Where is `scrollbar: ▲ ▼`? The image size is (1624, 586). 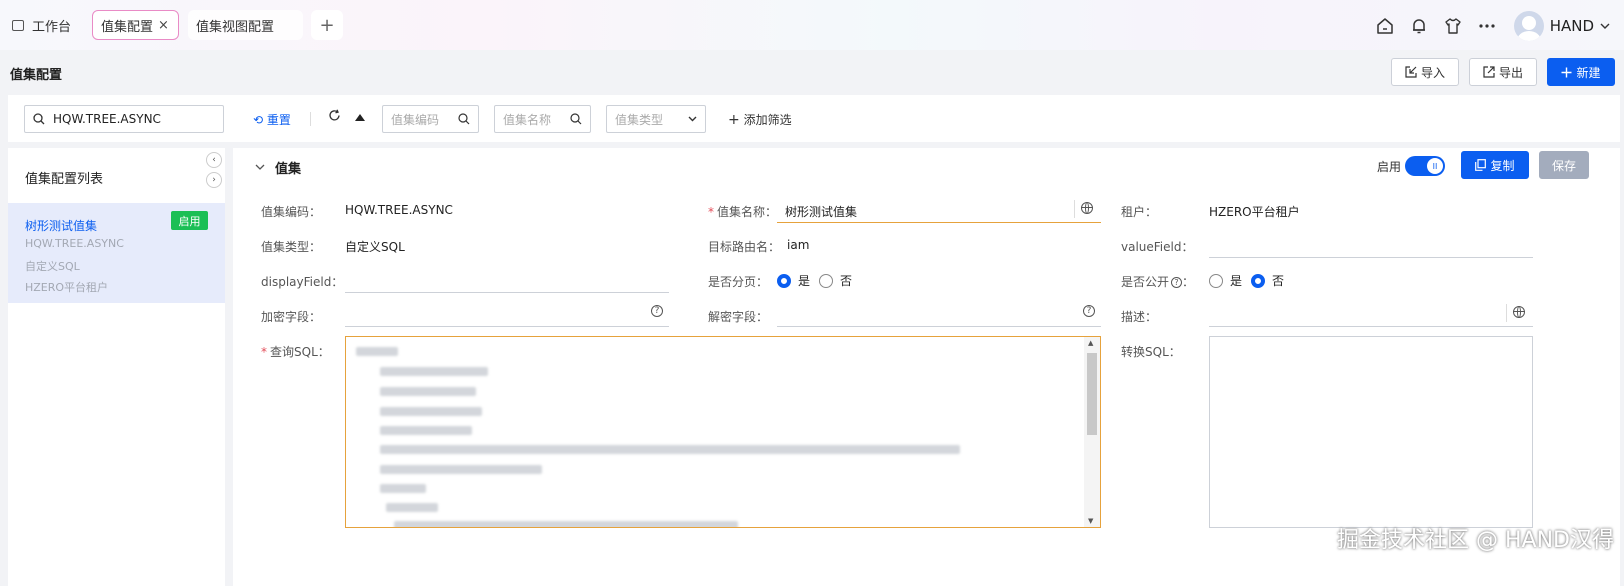 scrollbar: ▲ ▼ is located at coordinates (1092, 432).